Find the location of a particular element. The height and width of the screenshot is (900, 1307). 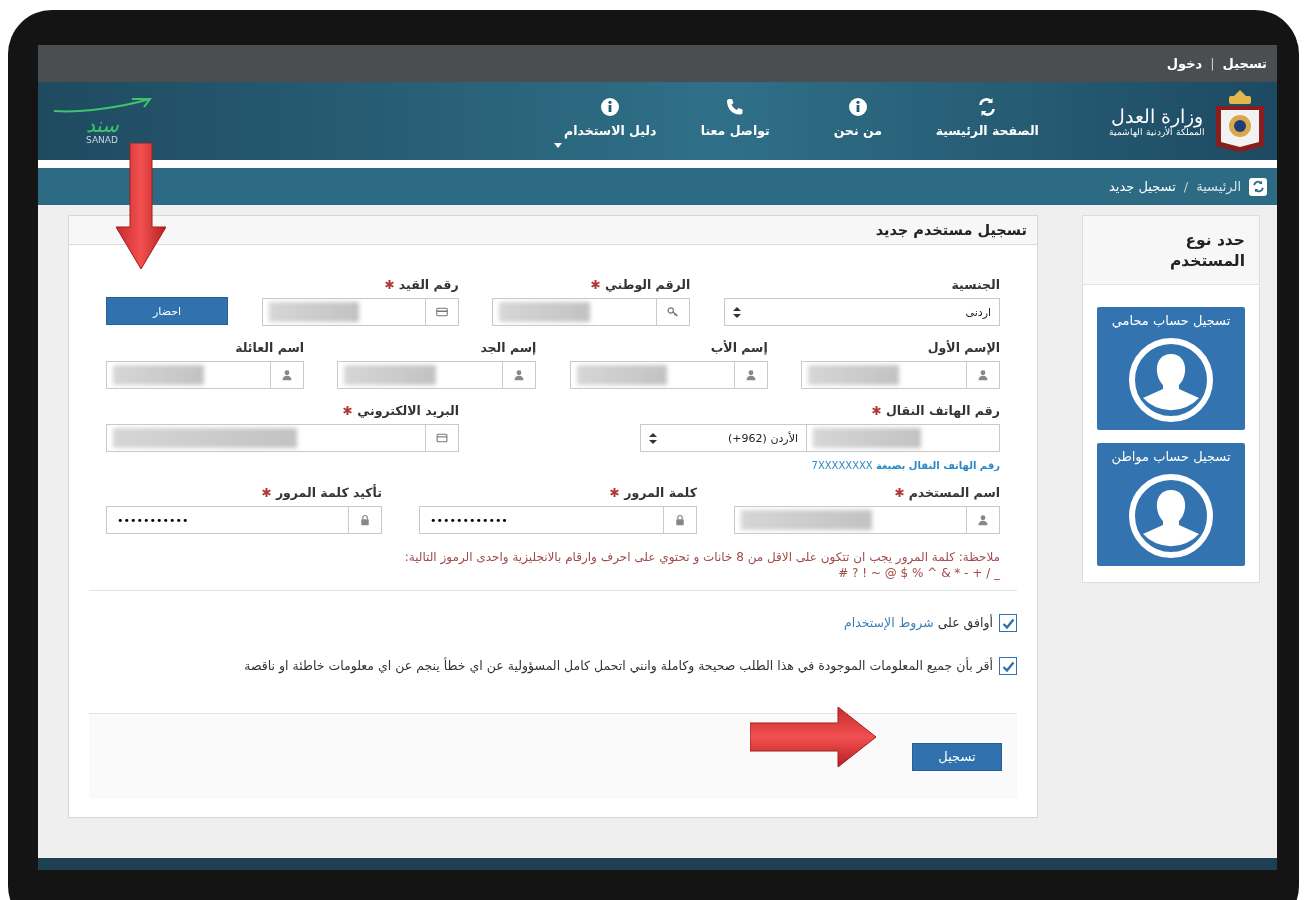

field-label: البريد الالكتروني is located at coordinates (401, 410).